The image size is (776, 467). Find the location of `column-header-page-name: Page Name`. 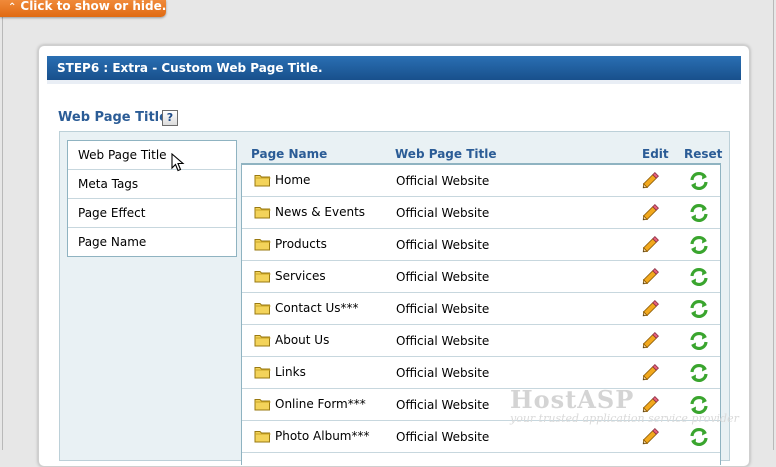

column-header-page-name: Page Name is located at coordinates (289, 154).